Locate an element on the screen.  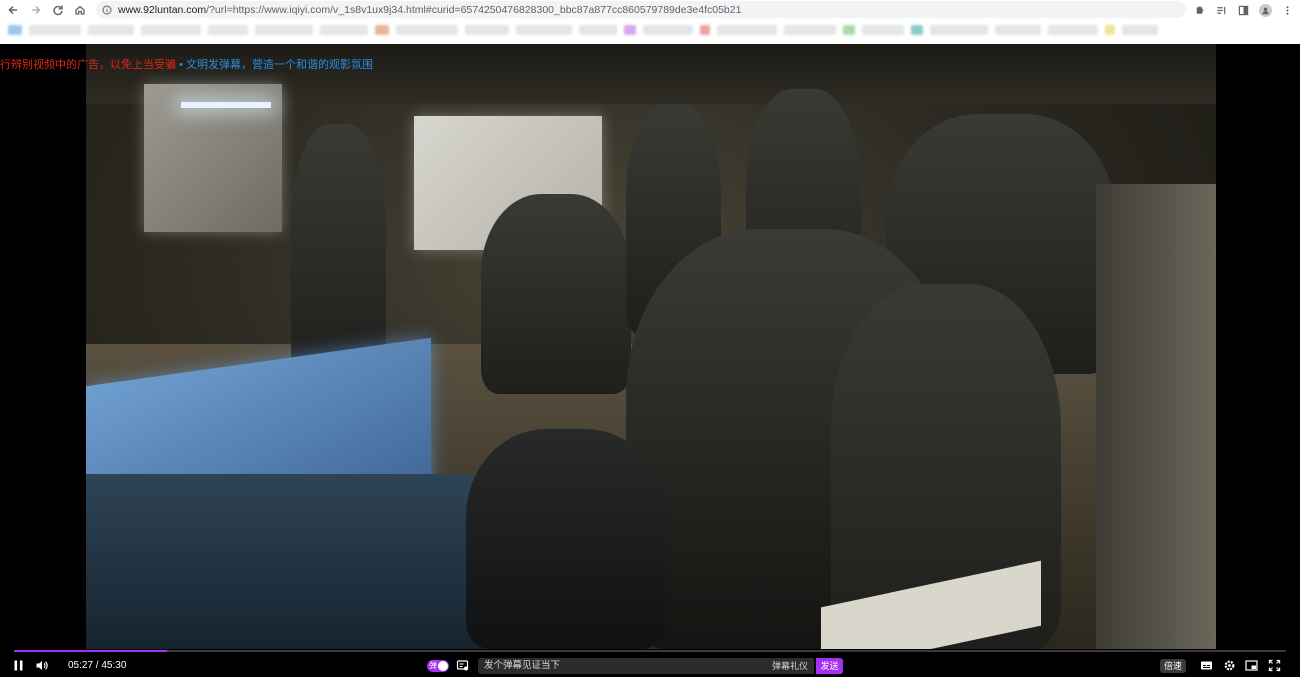
menu-icon is located at coordinates (1287, 10).